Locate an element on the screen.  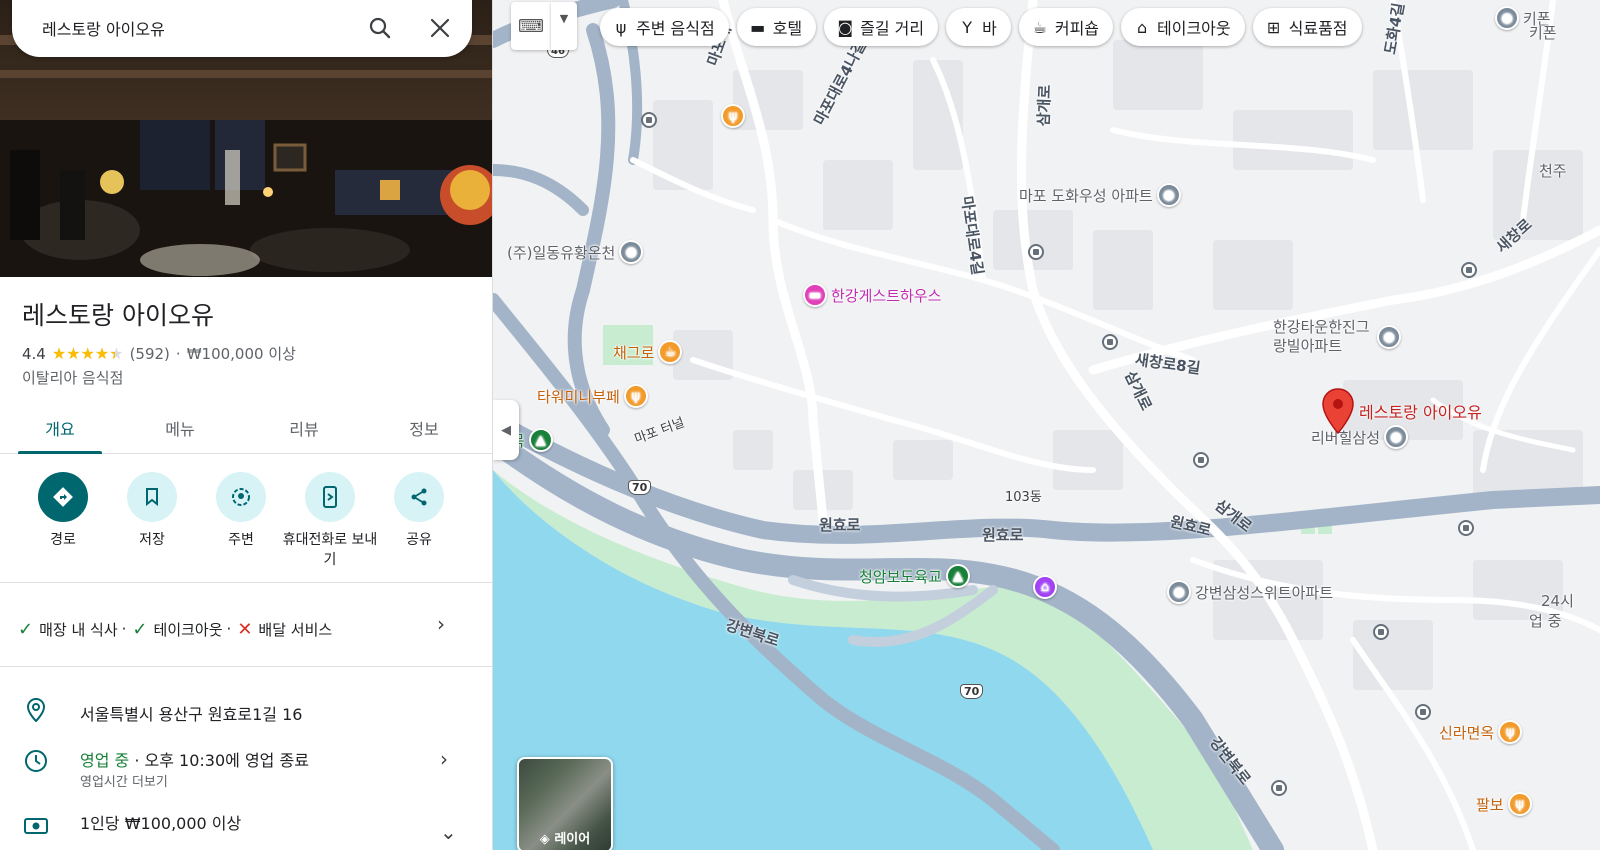
tab-about: 정보 is located at coordinates (424, 428).